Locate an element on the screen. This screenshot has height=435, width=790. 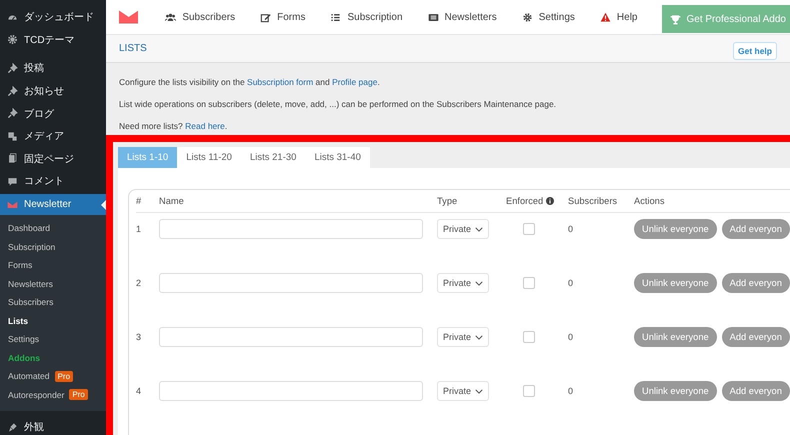
row-number: 4 is located at coordinates (139, 391).